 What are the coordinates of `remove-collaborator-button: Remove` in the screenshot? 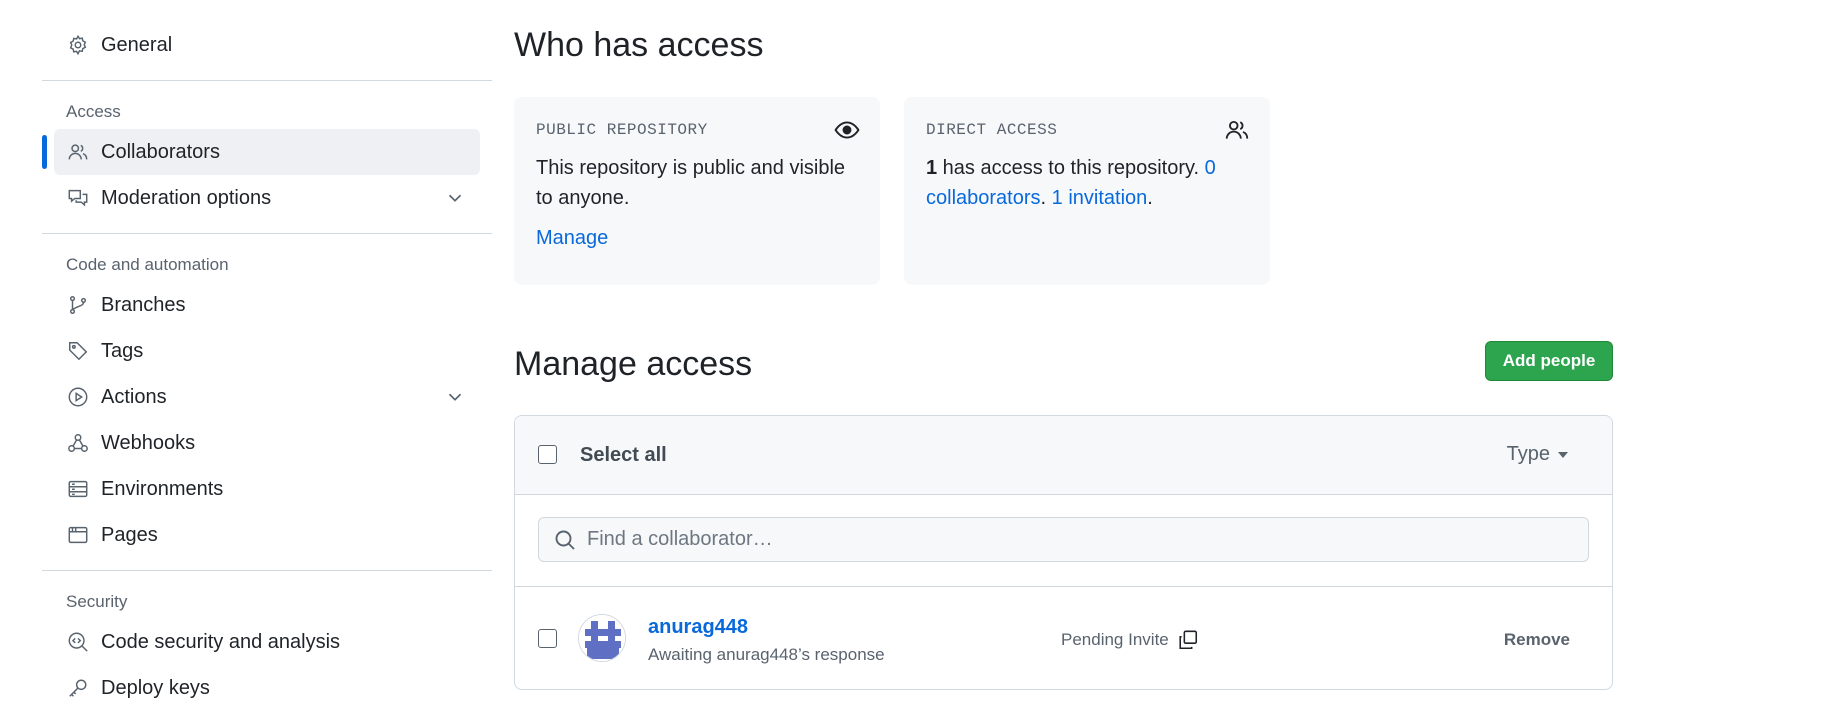 It's located at (1537, 640).